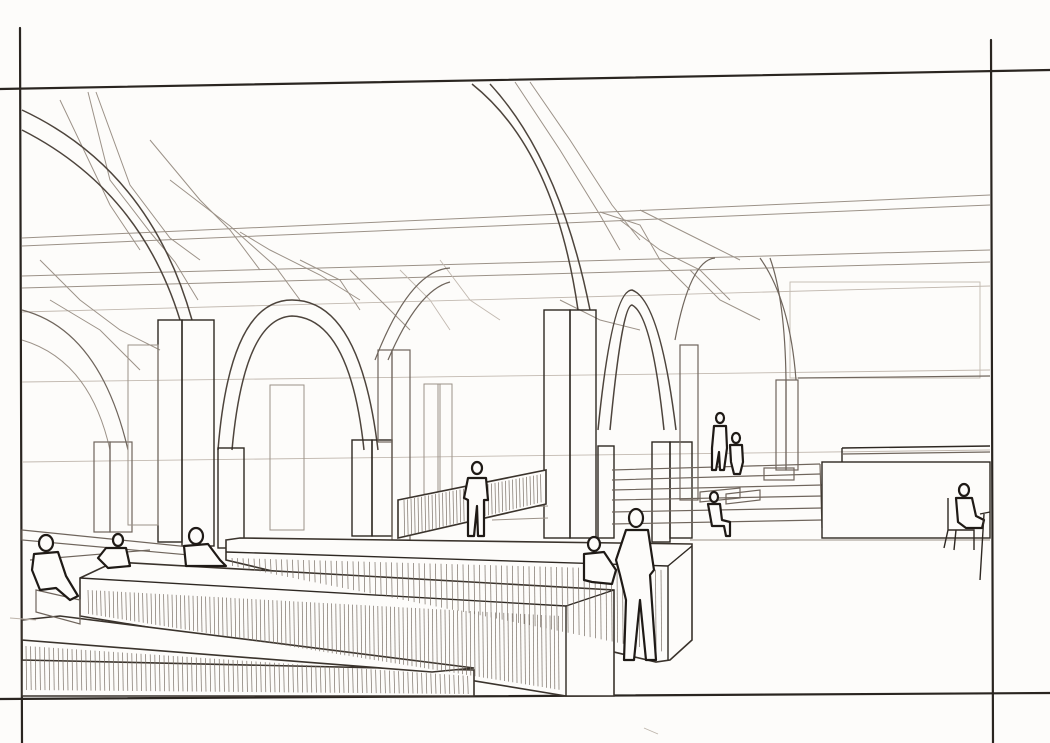 Image resolution: width=1050 pixels, height=743 pixels. Describe the element at coordinates (967, 531) in the screenshot. I see `person-at-right-table` at that location.